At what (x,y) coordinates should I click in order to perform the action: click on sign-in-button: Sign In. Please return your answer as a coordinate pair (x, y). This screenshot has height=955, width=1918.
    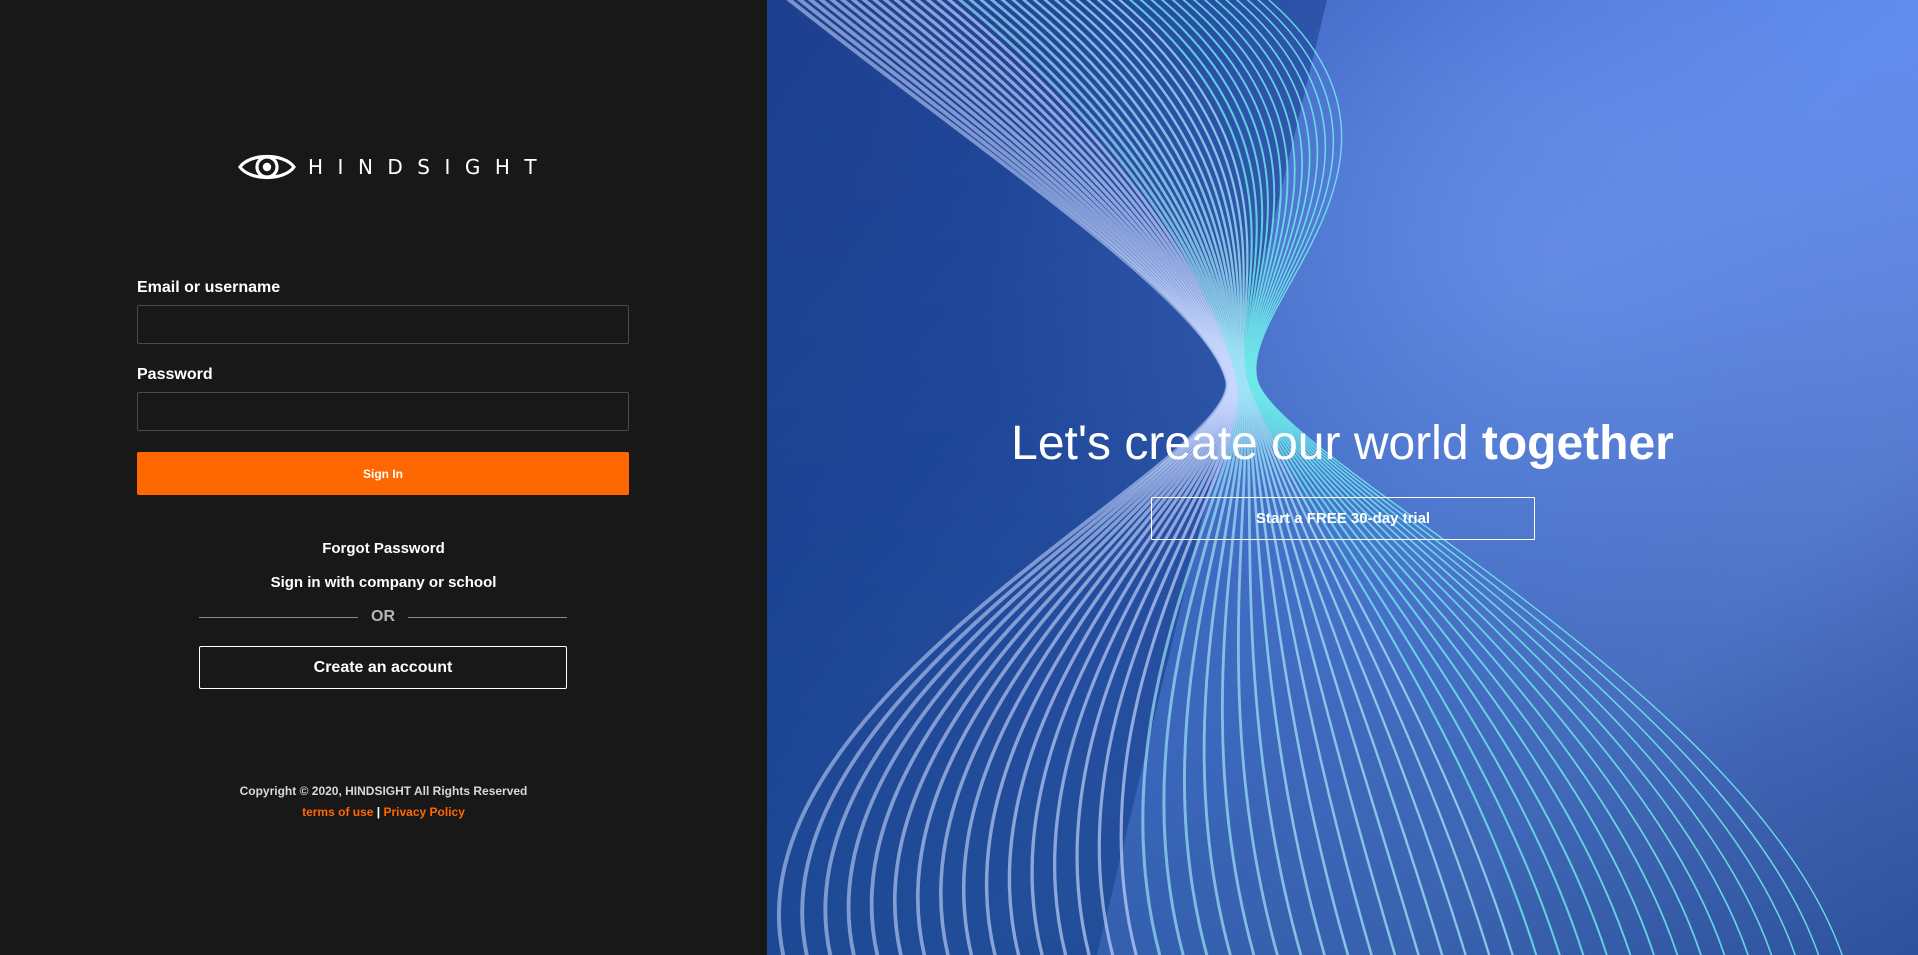
    Looking at the image, I should click on (383, 473).